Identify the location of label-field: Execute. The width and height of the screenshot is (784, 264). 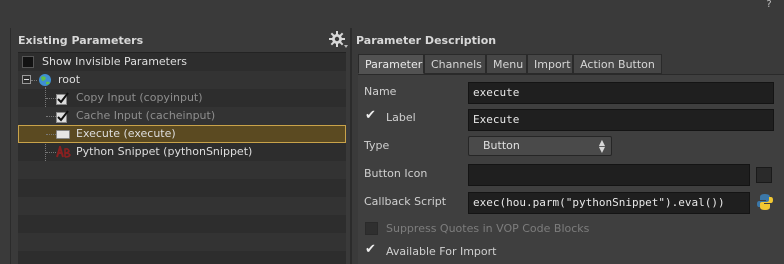
(621, 120).